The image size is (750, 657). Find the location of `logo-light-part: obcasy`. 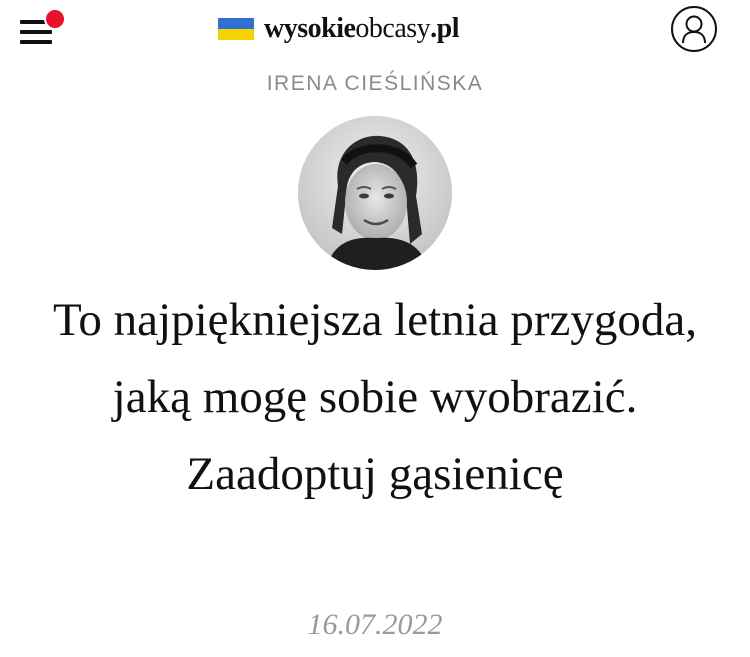

logo-light-part: obcasy is located at coordinates (393, 28).